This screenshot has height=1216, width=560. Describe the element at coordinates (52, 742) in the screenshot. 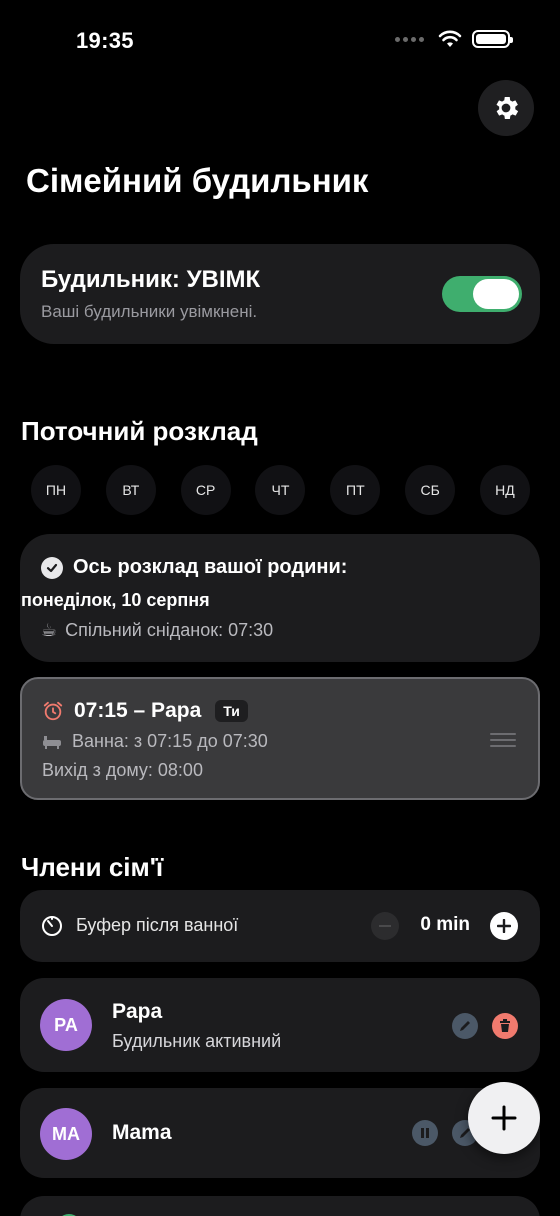

I see `bathtub-icon` at that location.